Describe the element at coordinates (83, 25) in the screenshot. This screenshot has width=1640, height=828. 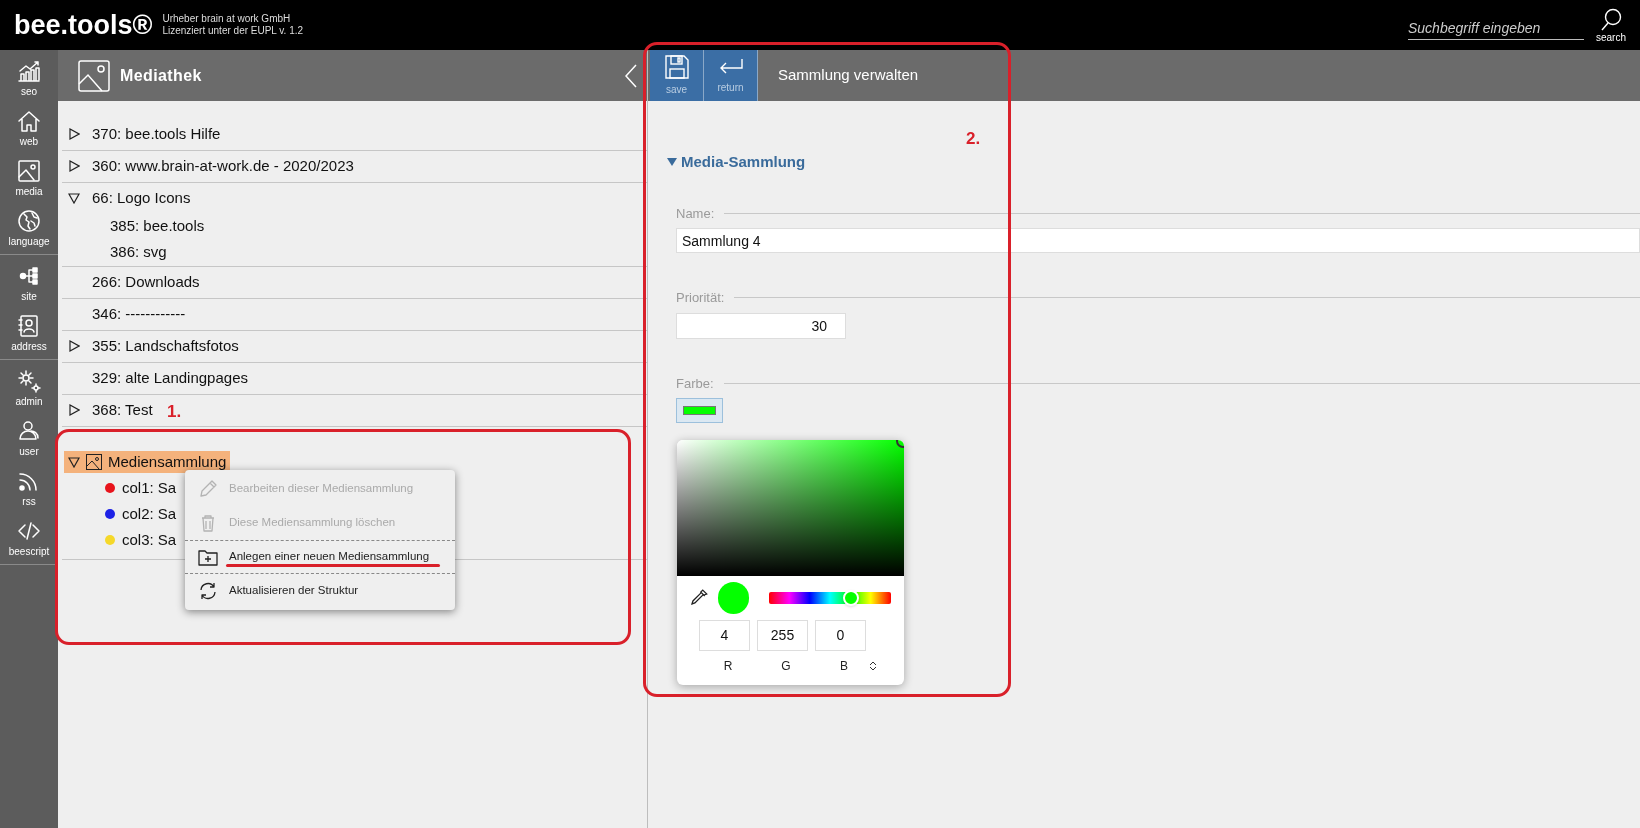
I see `logo: bee.tools®` at that location.